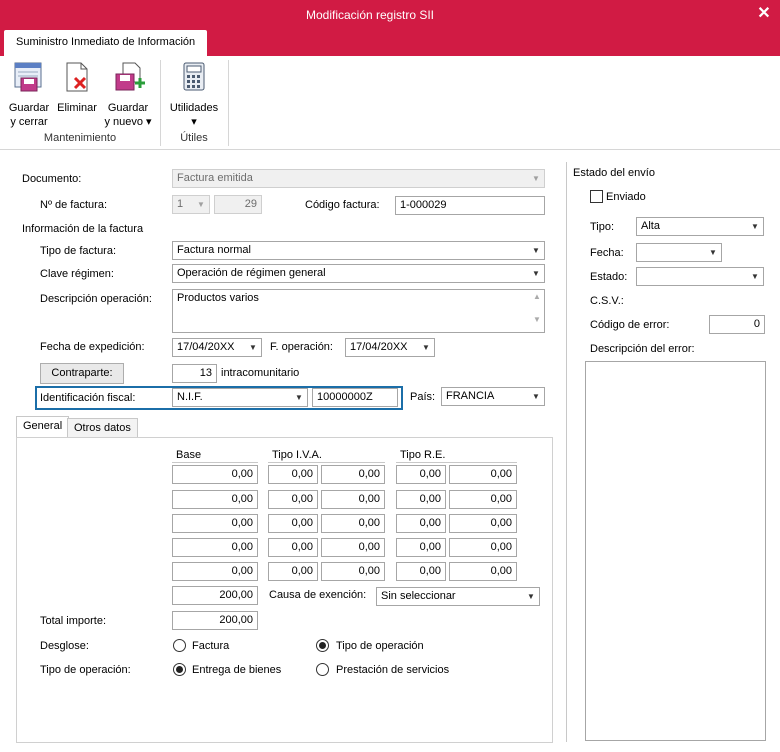 This screenshot has width=780, height=752. What do you see at coordinates (80, 138) in the screenshot?
I see `group-mantenimiento-label: Mantenimiento` at bounding box center [80, 138].